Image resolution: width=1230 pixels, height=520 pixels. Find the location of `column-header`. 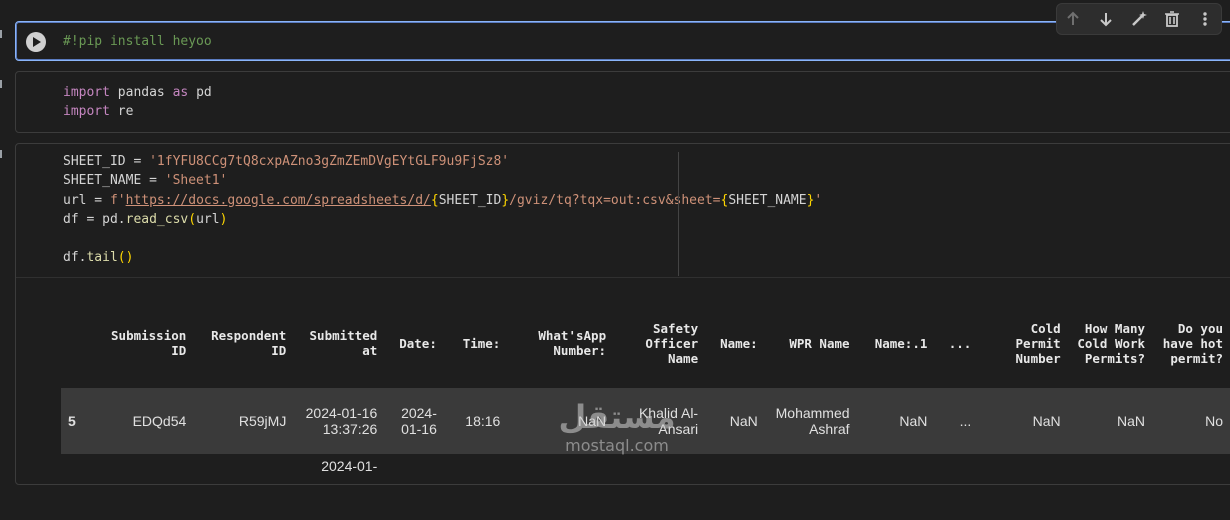

column-header is located at coordinates (78, 343).